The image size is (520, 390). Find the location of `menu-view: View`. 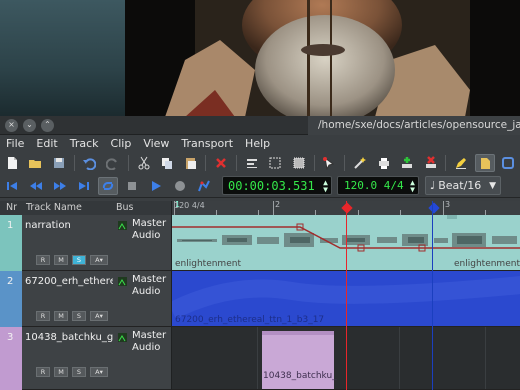

menu-view: View is located at coordinates (156, 143).